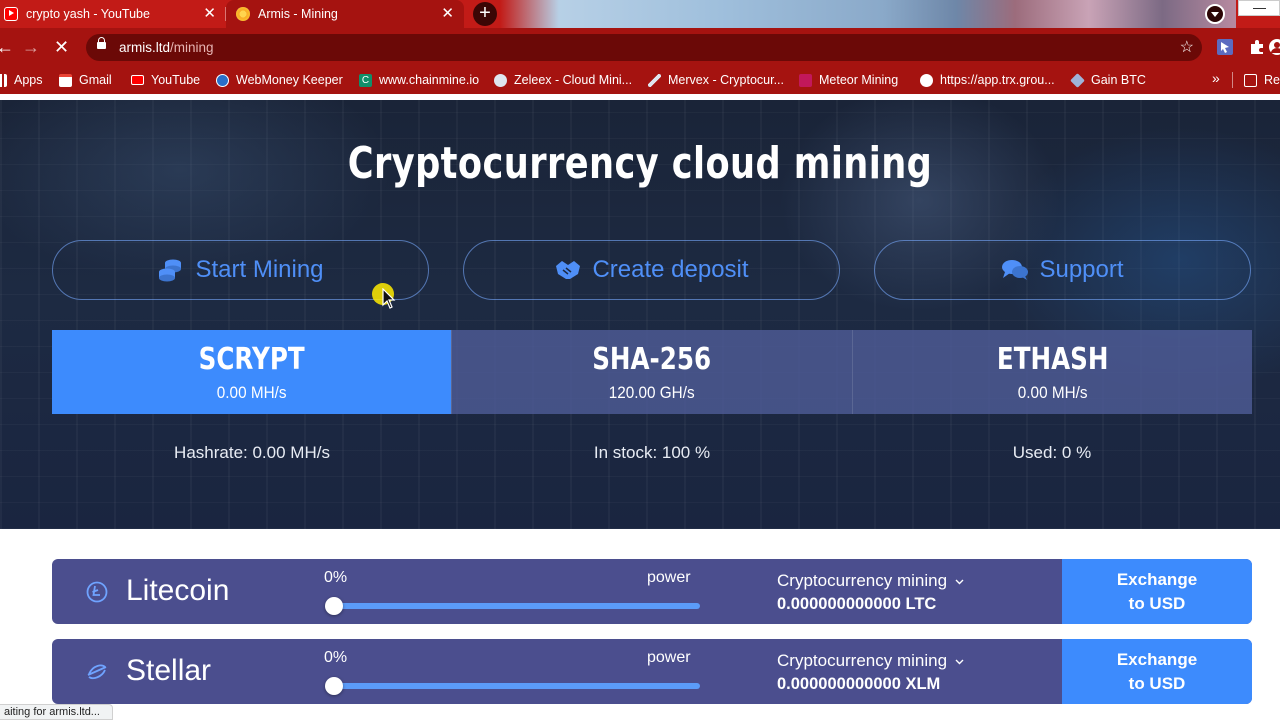 This screenshot has width=1280, height=720. What do you see at coordinates (251, 359) in the screenshot?
I see `algorithm-name: SCRYPT` at bounding box center [251, 359].